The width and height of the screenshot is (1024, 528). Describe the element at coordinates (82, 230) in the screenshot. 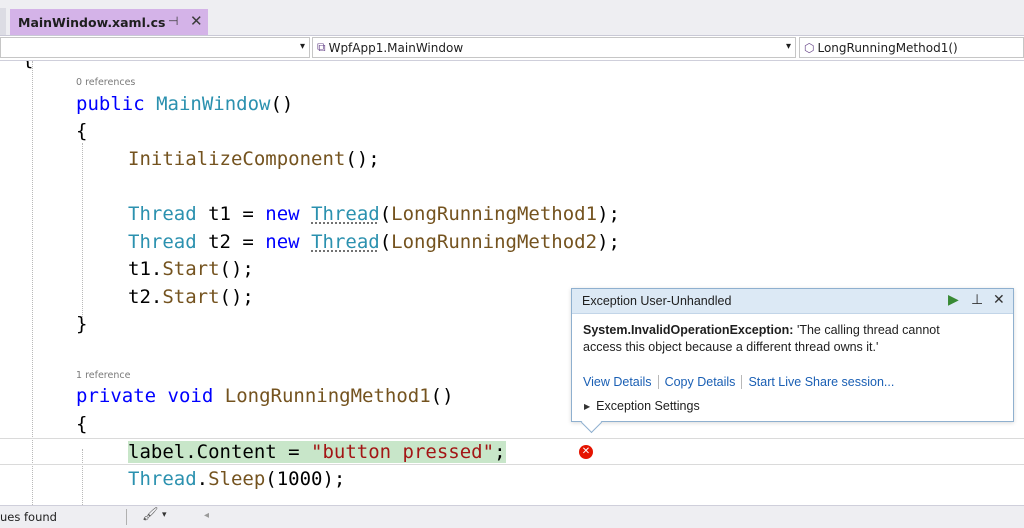

I see `indent-guide` at that location.